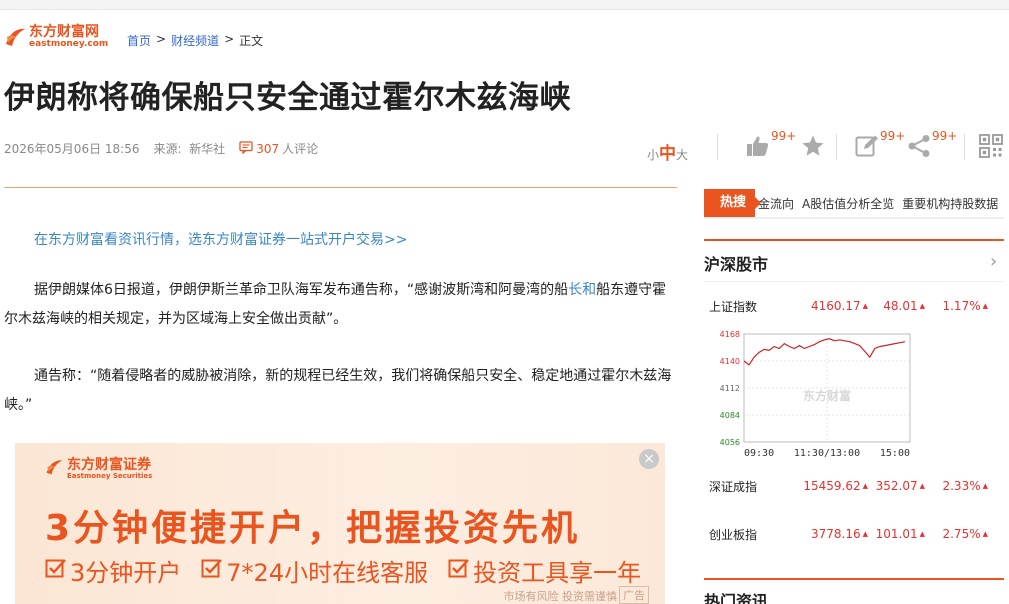  What do you see at coordinates (839, 306) in the screenshot?
I see `index-value: 4160.17 ▲` at bounding box center [839, 306].